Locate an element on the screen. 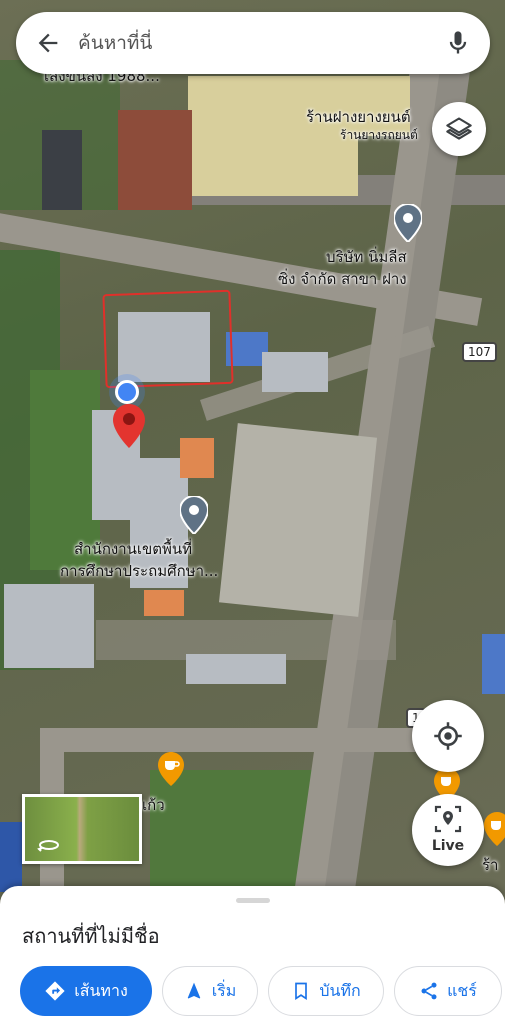 Image resolution: width=505 pixels, height=1024 pixels. microphone-icon is located at coordinates (458, 43).